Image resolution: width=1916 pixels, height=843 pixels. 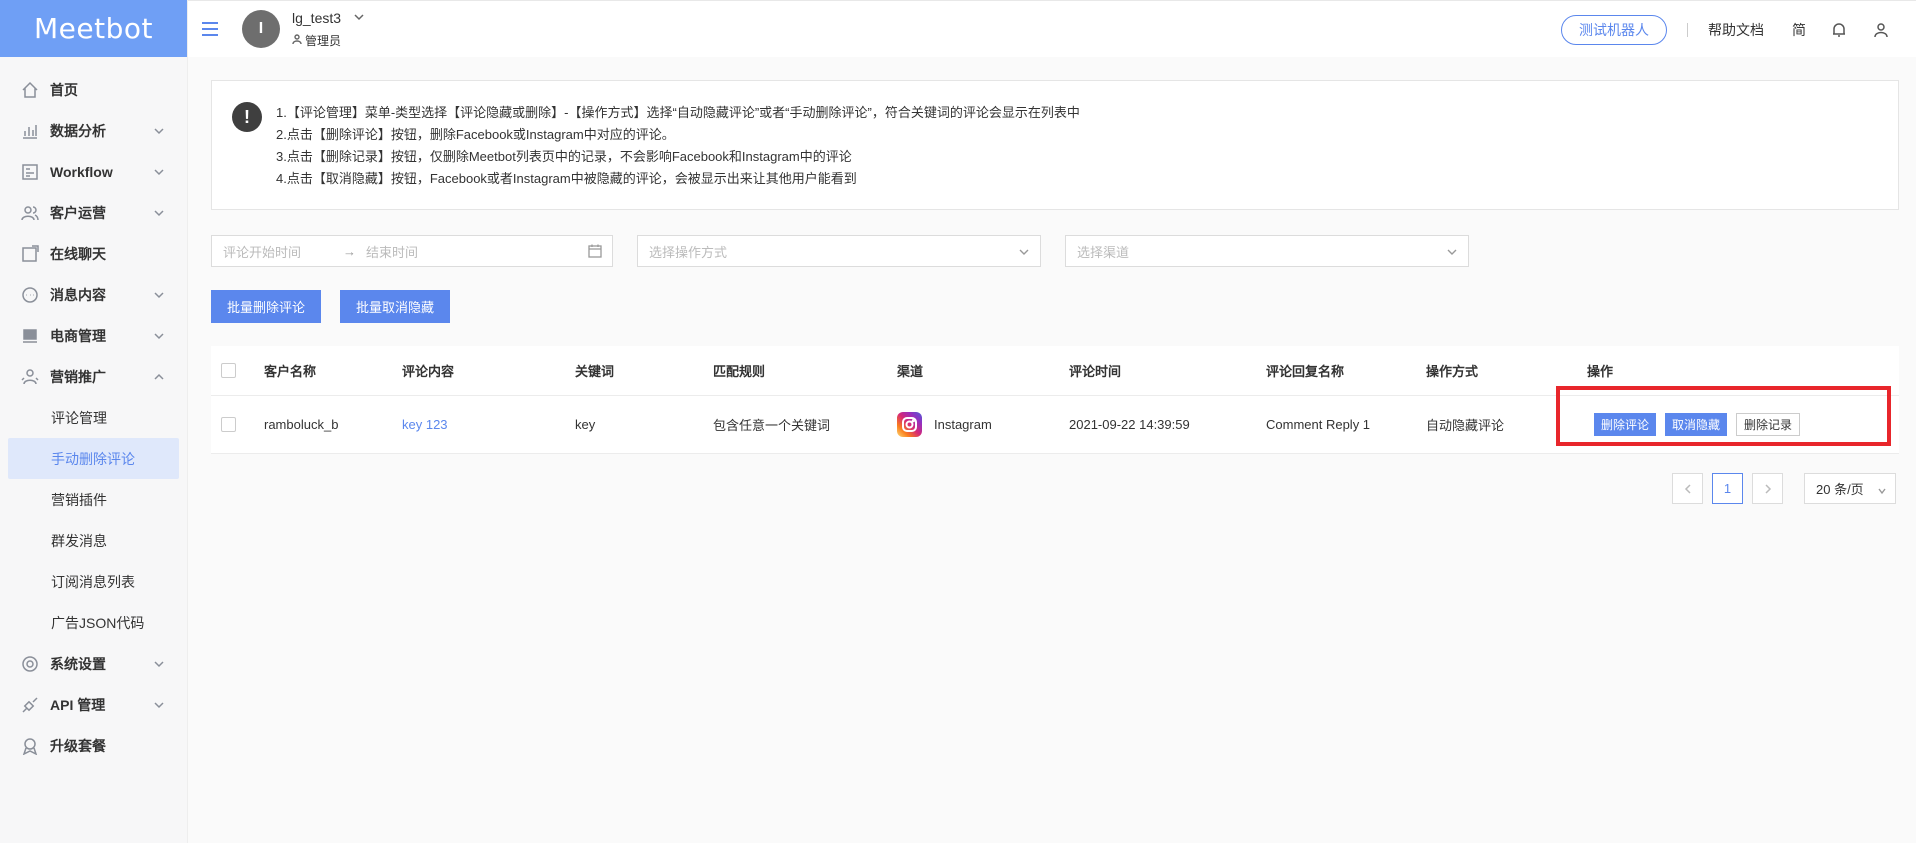 I want to click on pagination: 1 20 条/页, so click(x=1784, y=488).